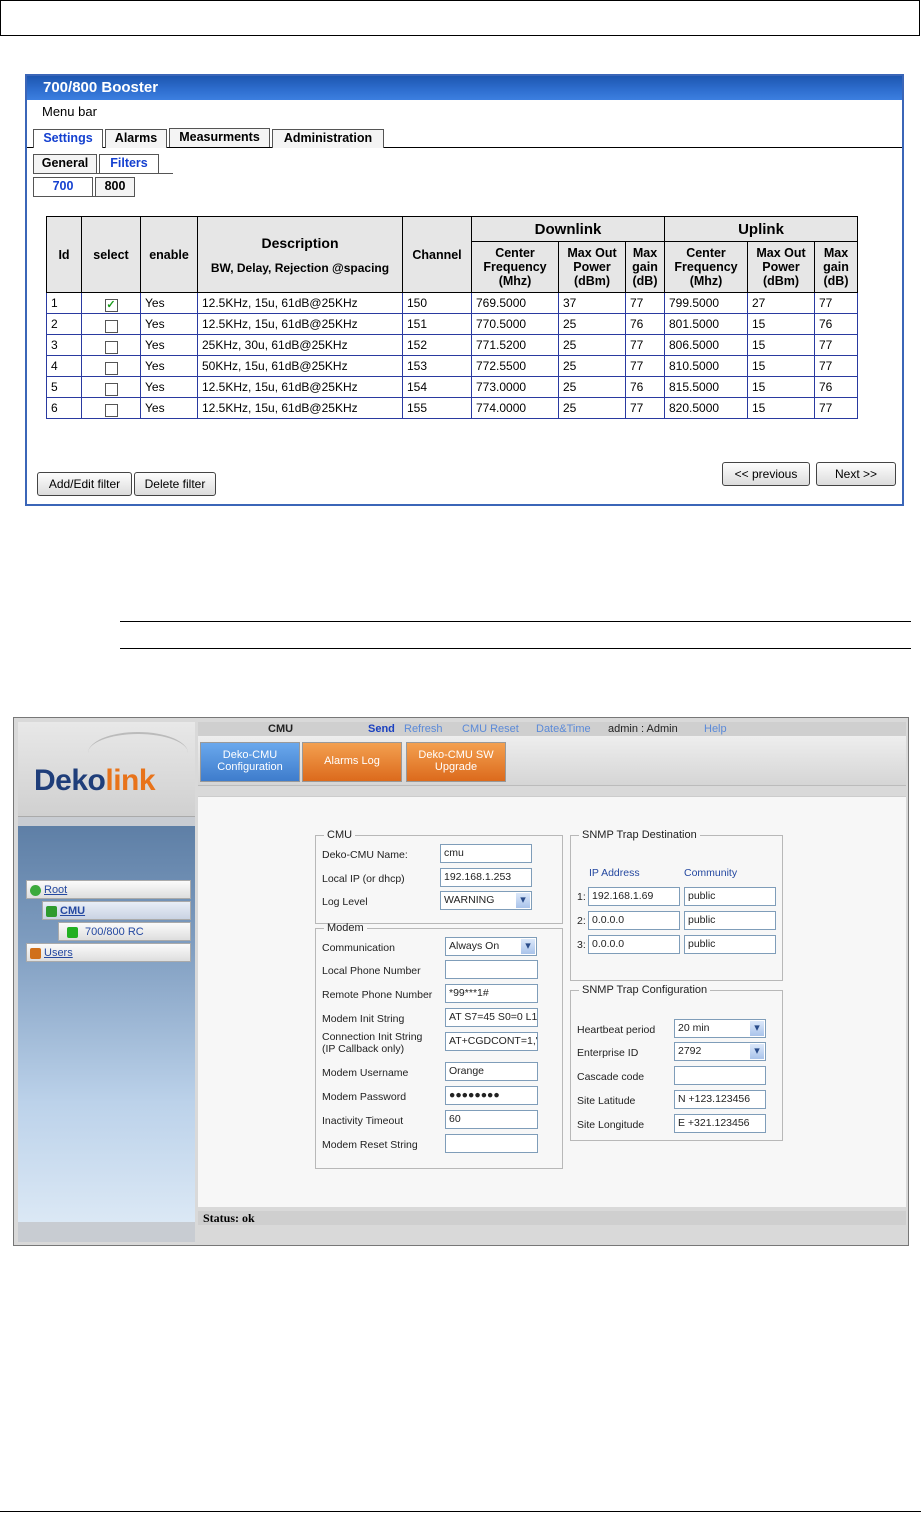 The image size is (921, 1513). Describe the element at coordinates (362, 1121) in the screenshot. I see `modem-field-label: Inactivity Timeout` at that location.